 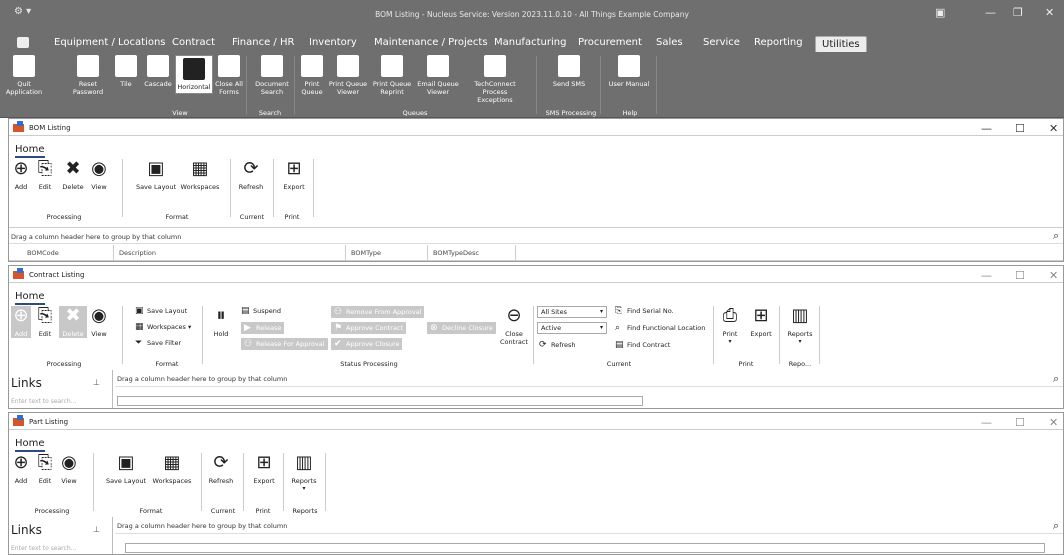 What do you see at coordinates (495, 79) in the screenshot?
I see `techconnect-exceptions-button: TechConnect Process Exceptions` at bounding box center [495, 79].